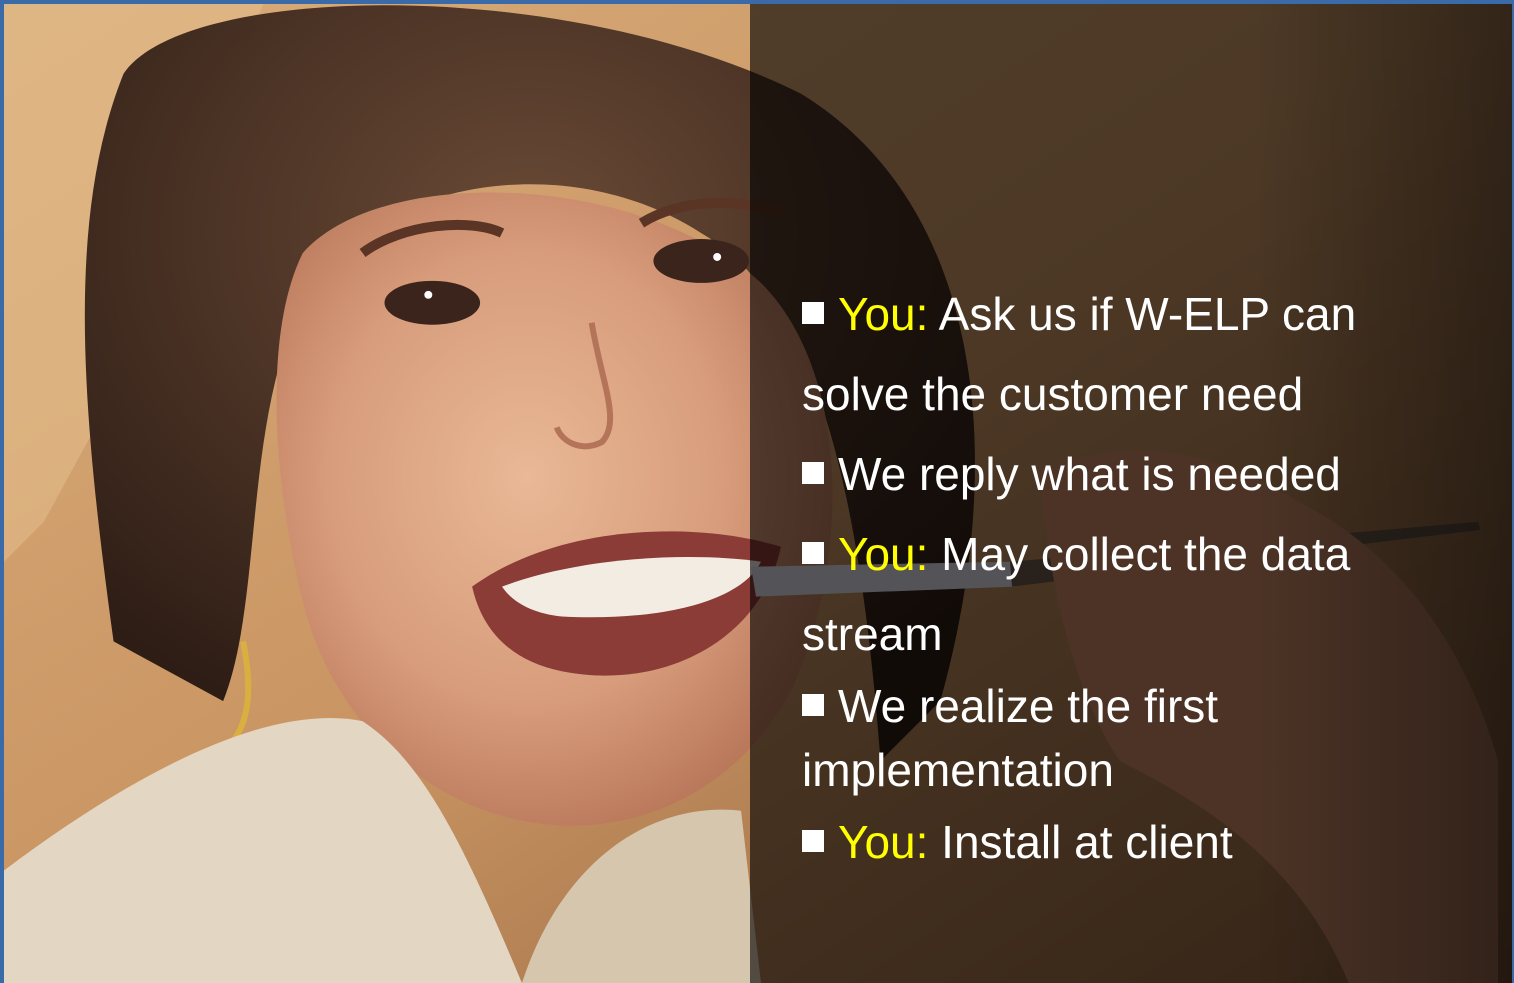  I want to click on bullet-item: You: Ask us if W-ELP can, so click(1152, 314).